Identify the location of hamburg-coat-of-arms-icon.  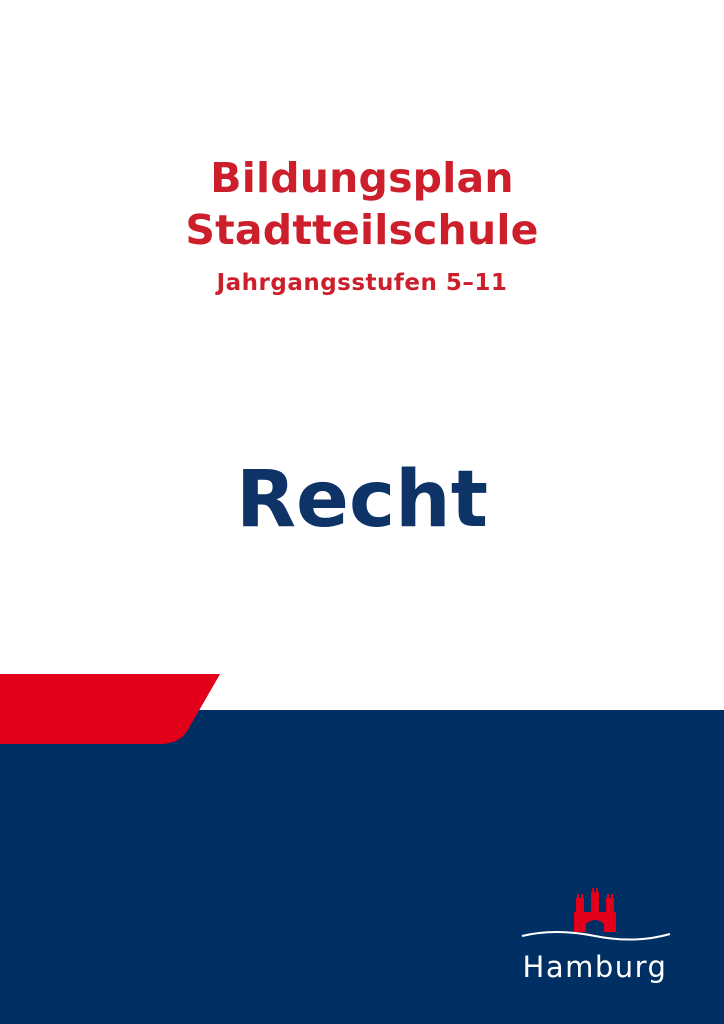
(596, 914).